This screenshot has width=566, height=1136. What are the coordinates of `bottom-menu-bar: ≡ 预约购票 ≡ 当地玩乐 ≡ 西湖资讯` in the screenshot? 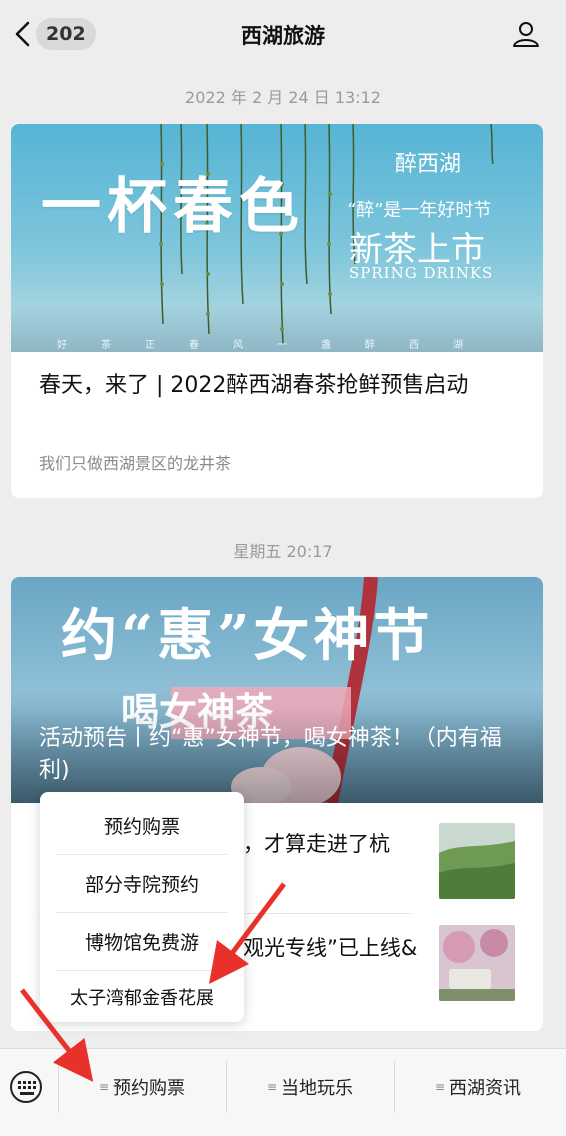 It's located at (283, 1092).